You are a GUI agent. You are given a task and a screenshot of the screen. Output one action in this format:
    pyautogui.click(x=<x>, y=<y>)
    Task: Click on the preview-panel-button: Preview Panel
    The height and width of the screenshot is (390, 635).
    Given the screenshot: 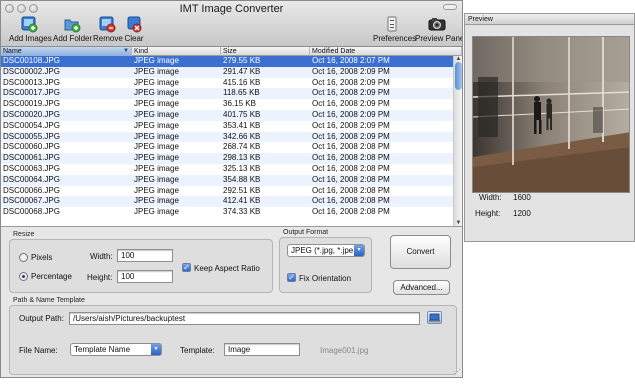 What is the action you would take?
    pyautogui.click(x=438, y=30)
    